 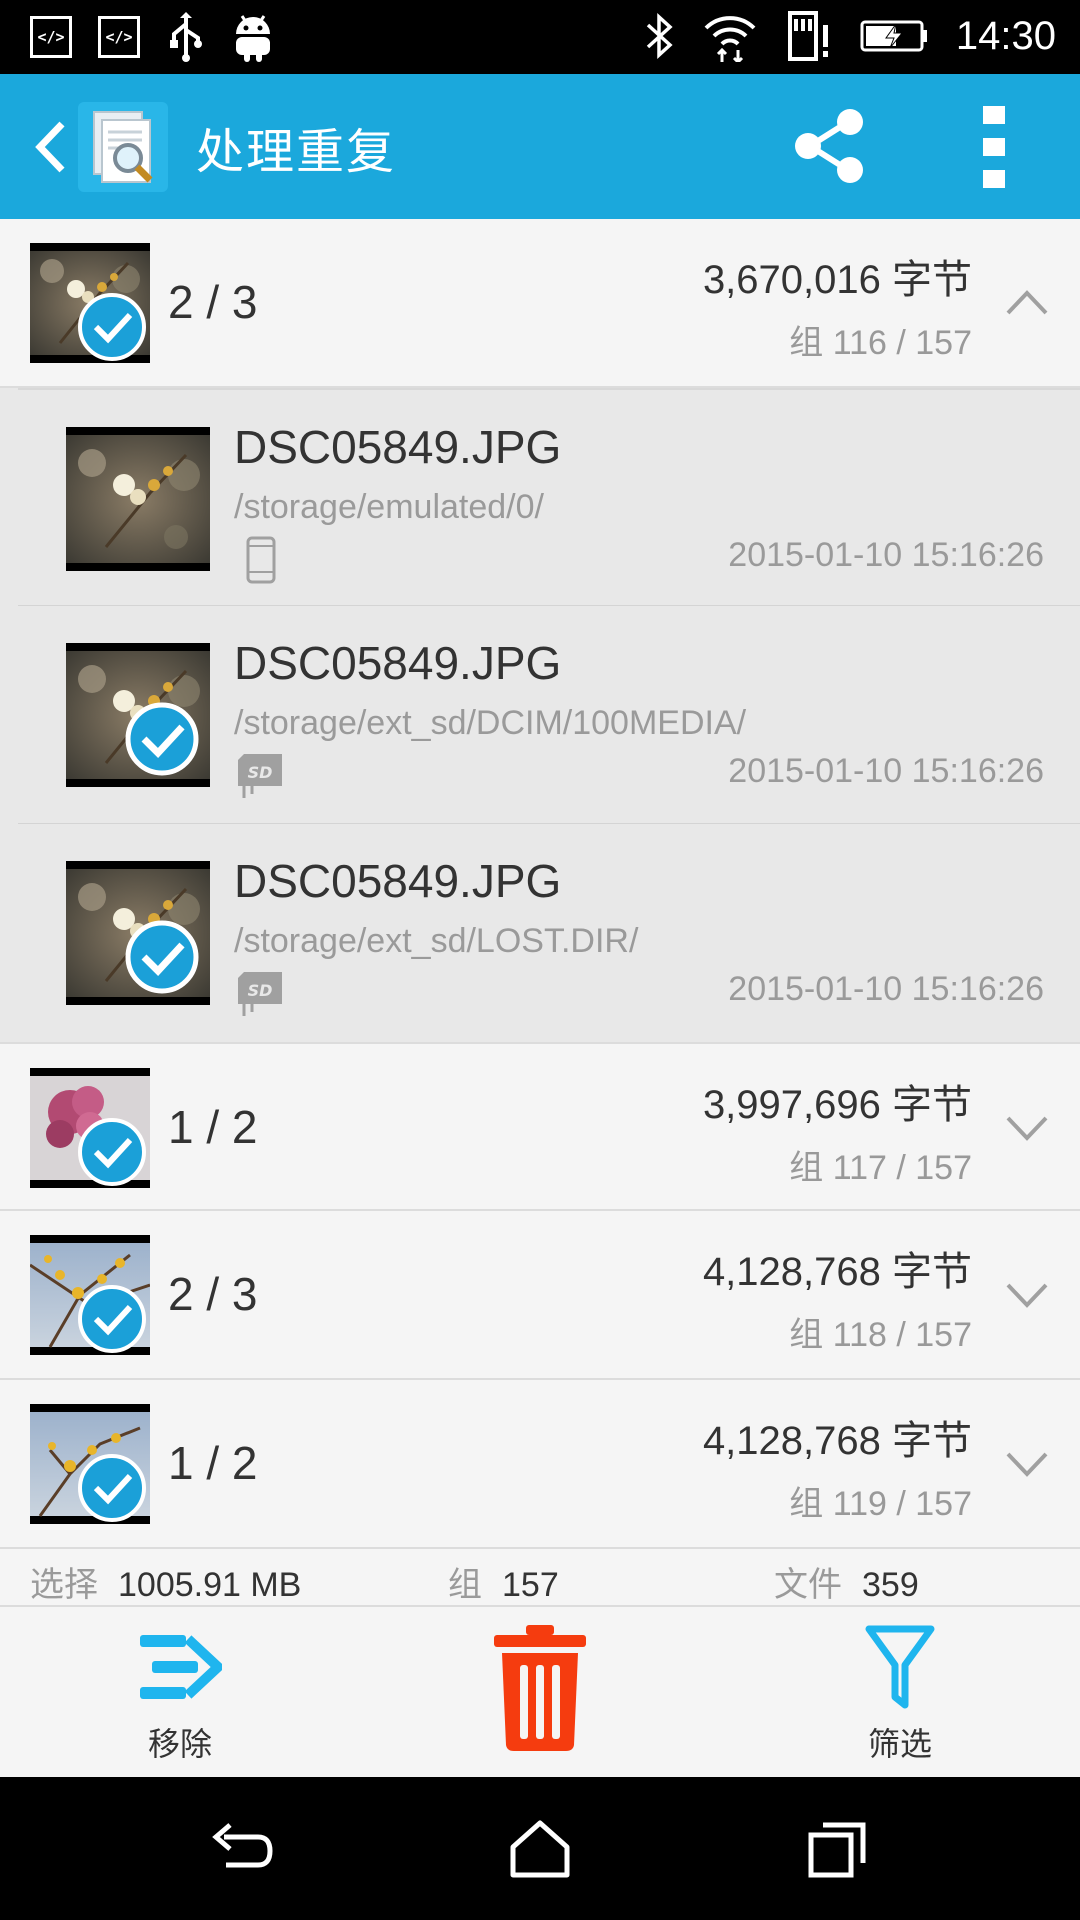 What do you see at coordinates (880, 1504) in the screenshot?
I see `group-index: 组 119 / 157` at bounding box center [880, 1504].